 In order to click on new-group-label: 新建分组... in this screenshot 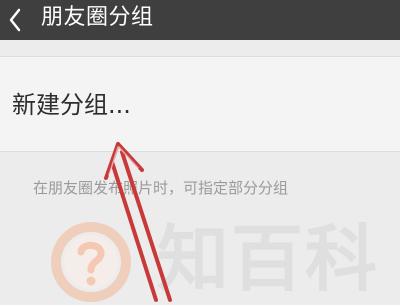, I will do `click(71, 105)`.